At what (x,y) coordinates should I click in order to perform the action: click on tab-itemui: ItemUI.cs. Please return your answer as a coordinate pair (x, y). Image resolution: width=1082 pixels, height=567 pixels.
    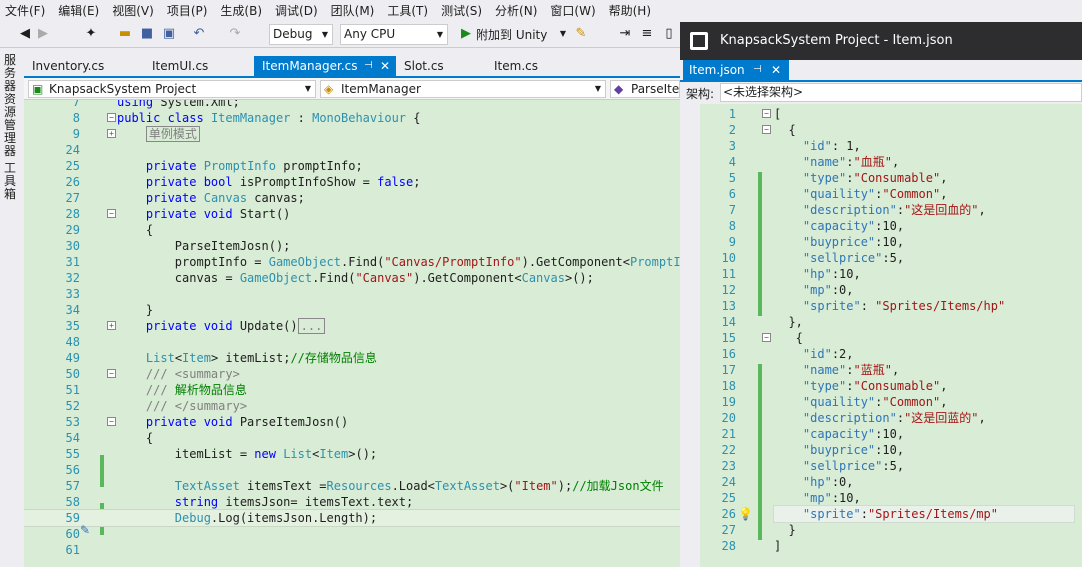
    Looking at the image, I should click on (199, 66).